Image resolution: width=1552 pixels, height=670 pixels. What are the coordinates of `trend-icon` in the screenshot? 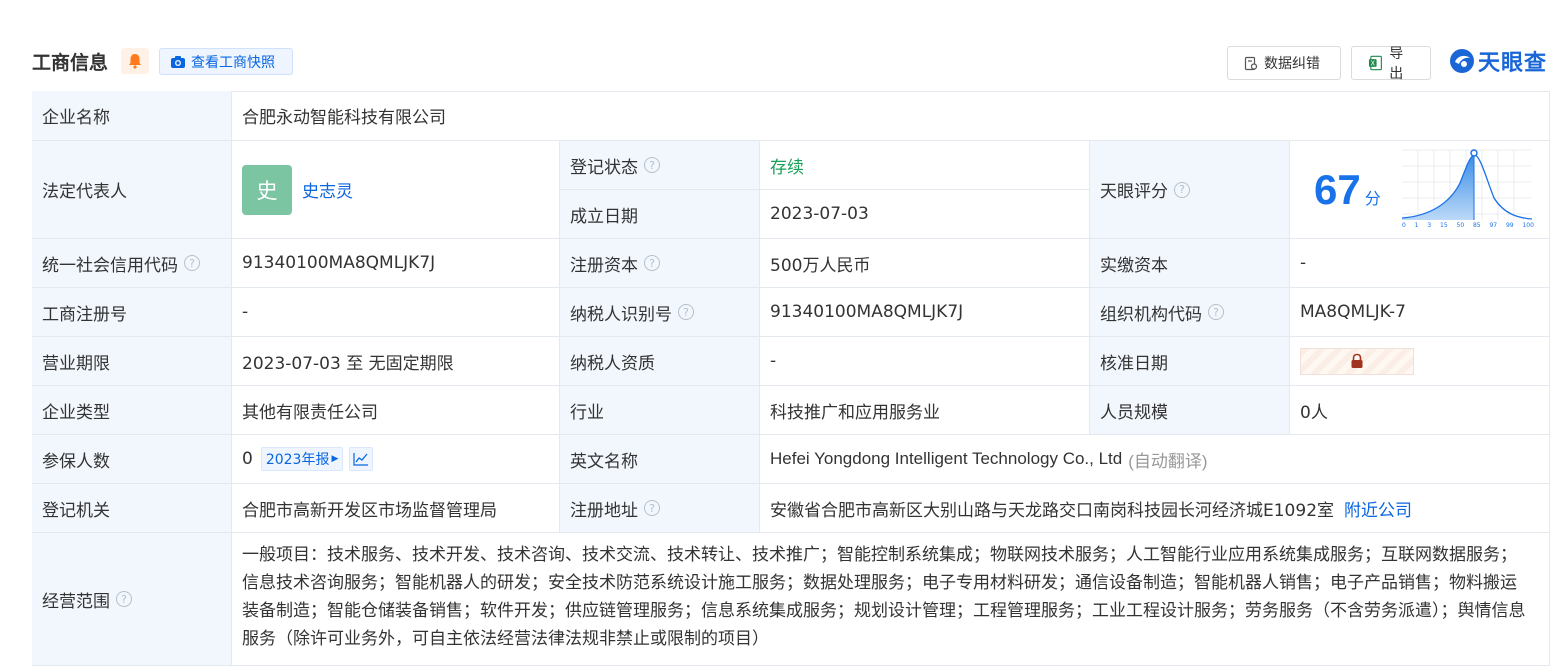 It's located at (361, 459).